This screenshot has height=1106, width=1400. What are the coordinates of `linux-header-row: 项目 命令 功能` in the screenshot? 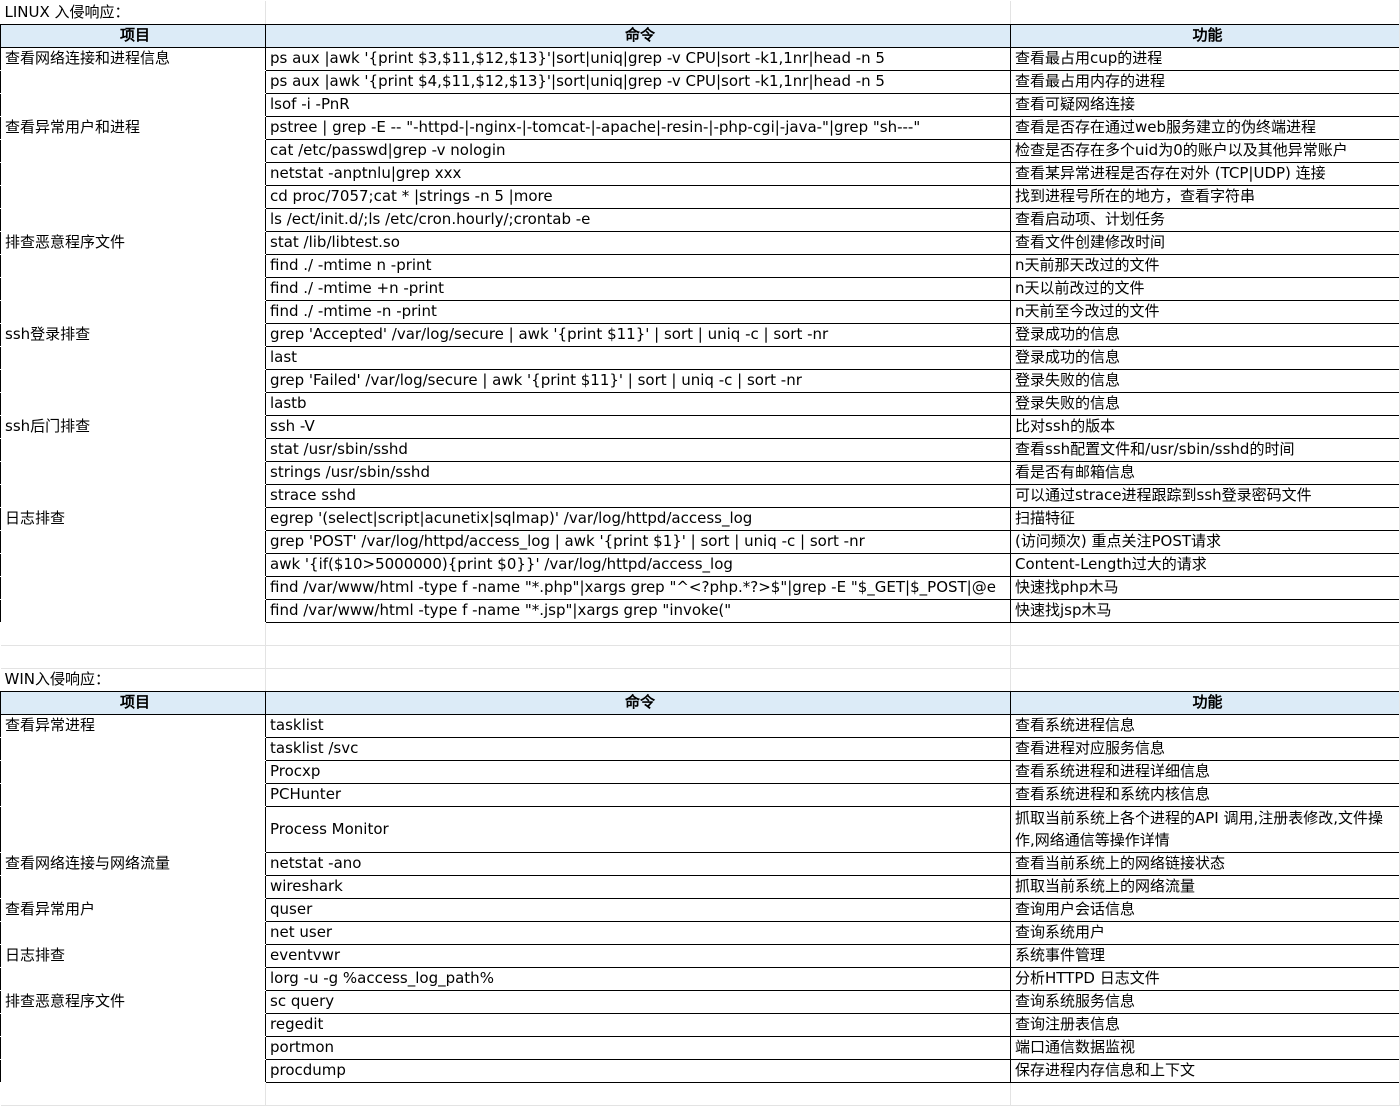 It's located at (700, 35).